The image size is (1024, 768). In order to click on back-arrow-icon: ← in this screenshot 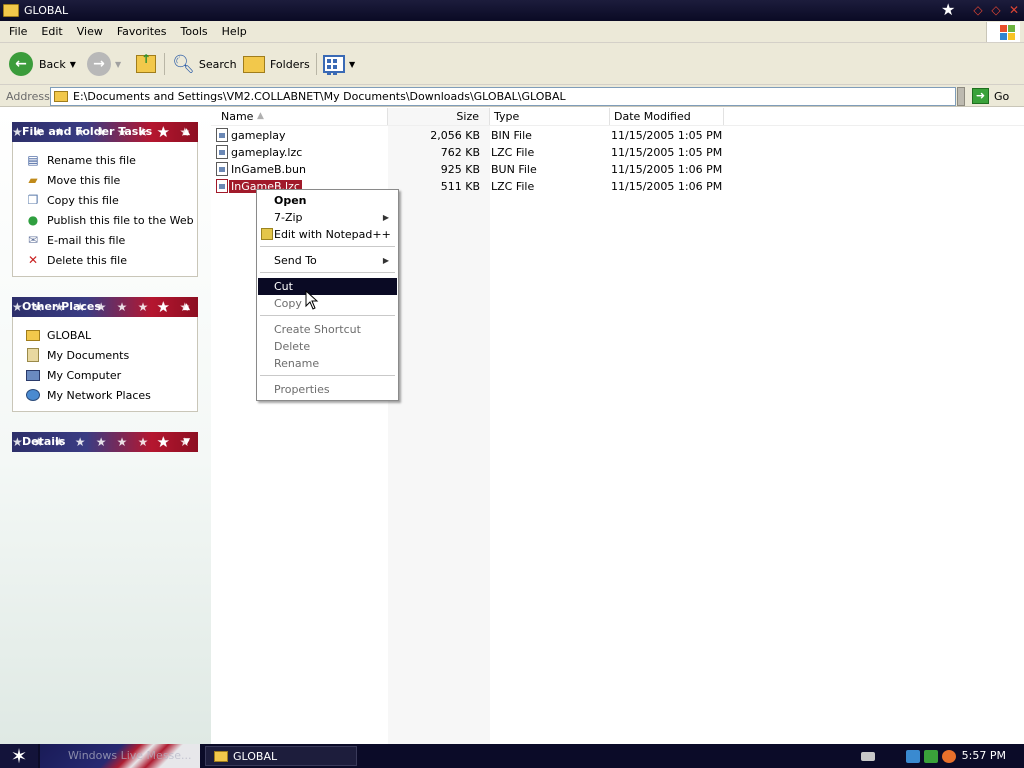, I will do `click(21, 64)`.